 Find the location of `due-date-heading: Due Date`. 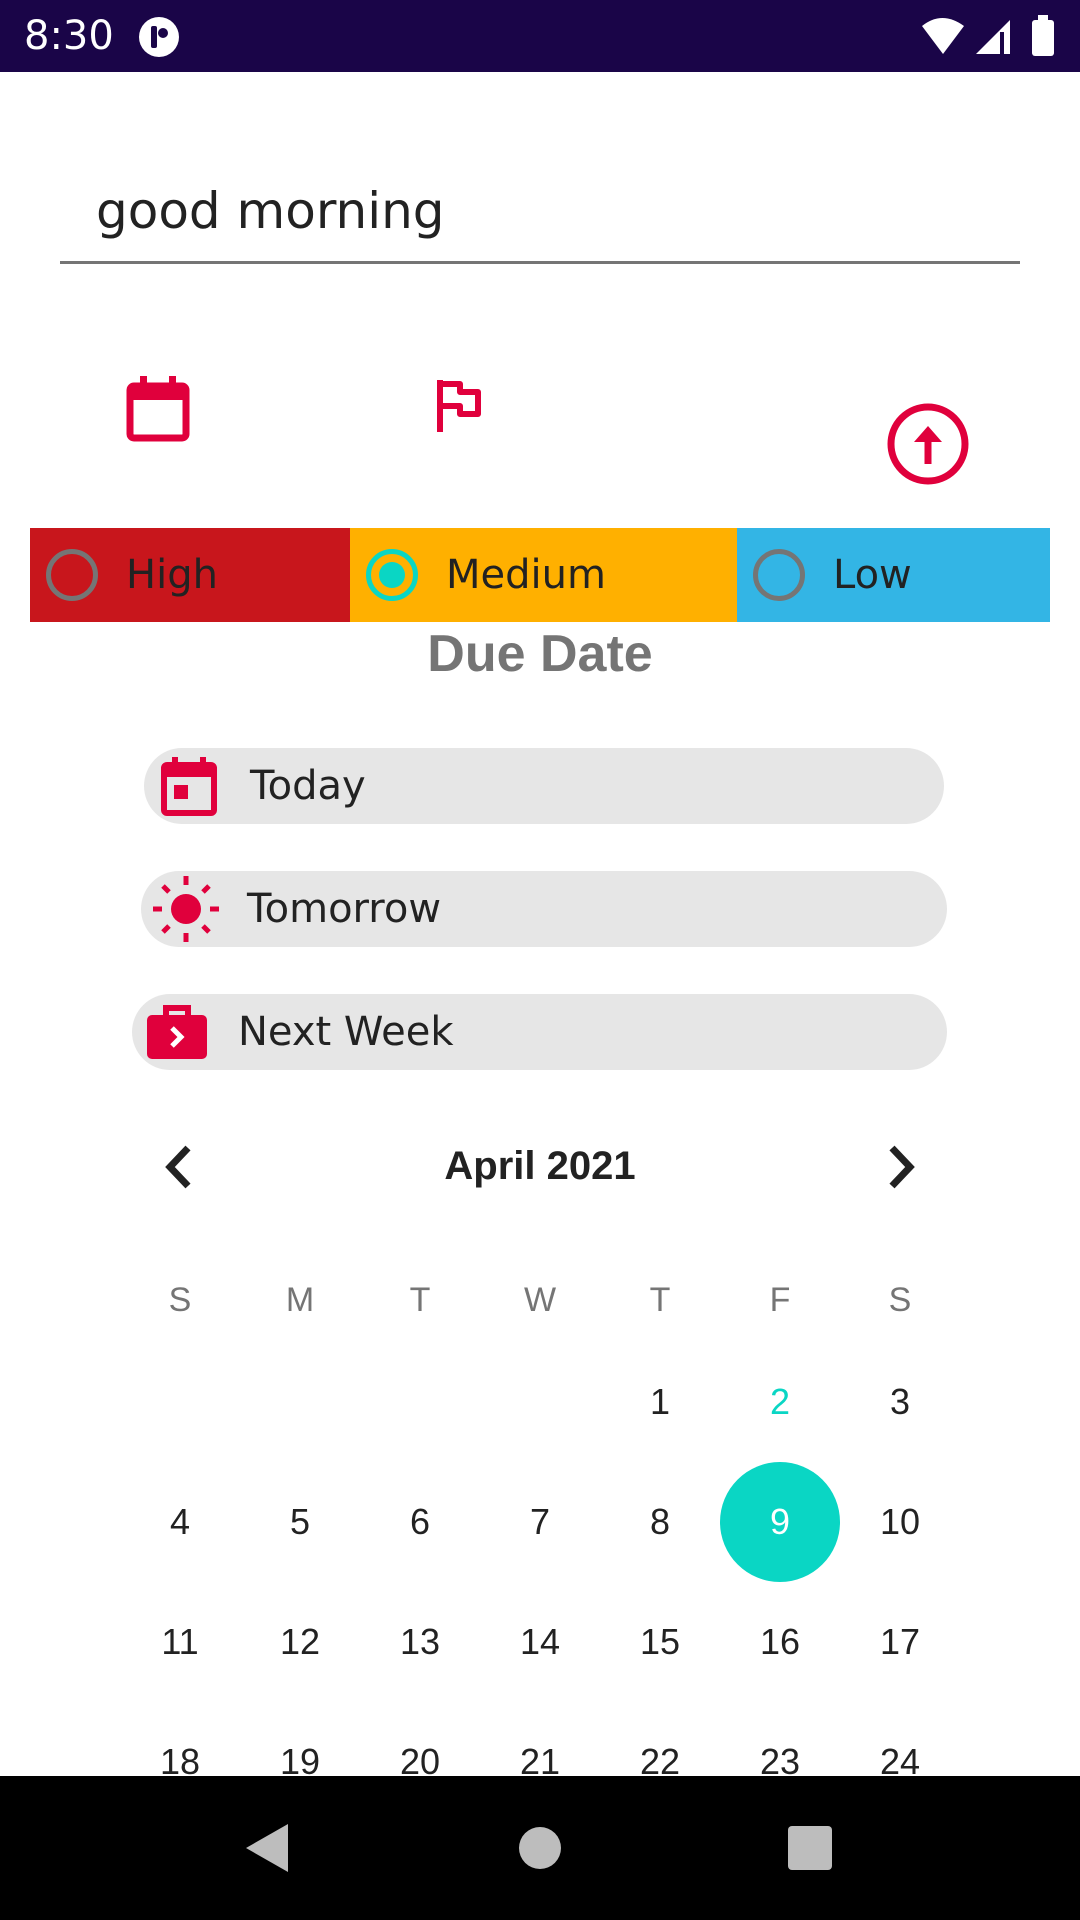

due-date-heading: Due Date is located at coordinates (540, 654).